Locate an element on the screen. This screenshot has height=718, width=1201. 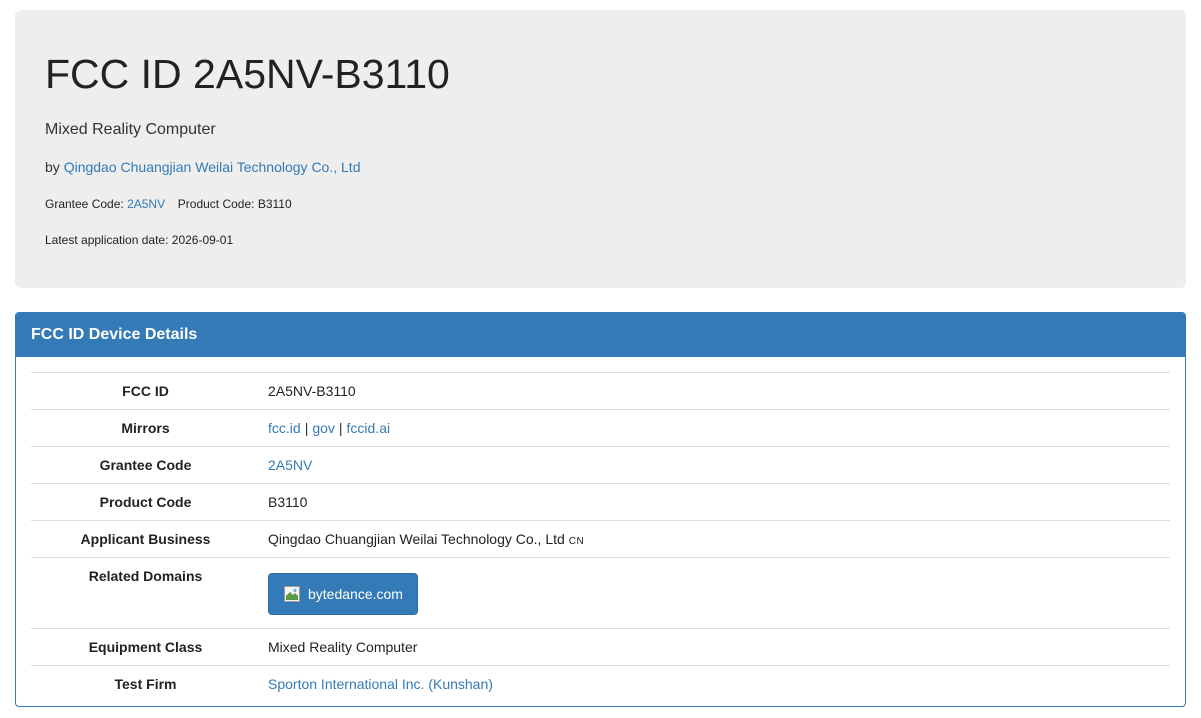
row-value-grantee-code: 2A5NV is located at coordinates (715, 465).